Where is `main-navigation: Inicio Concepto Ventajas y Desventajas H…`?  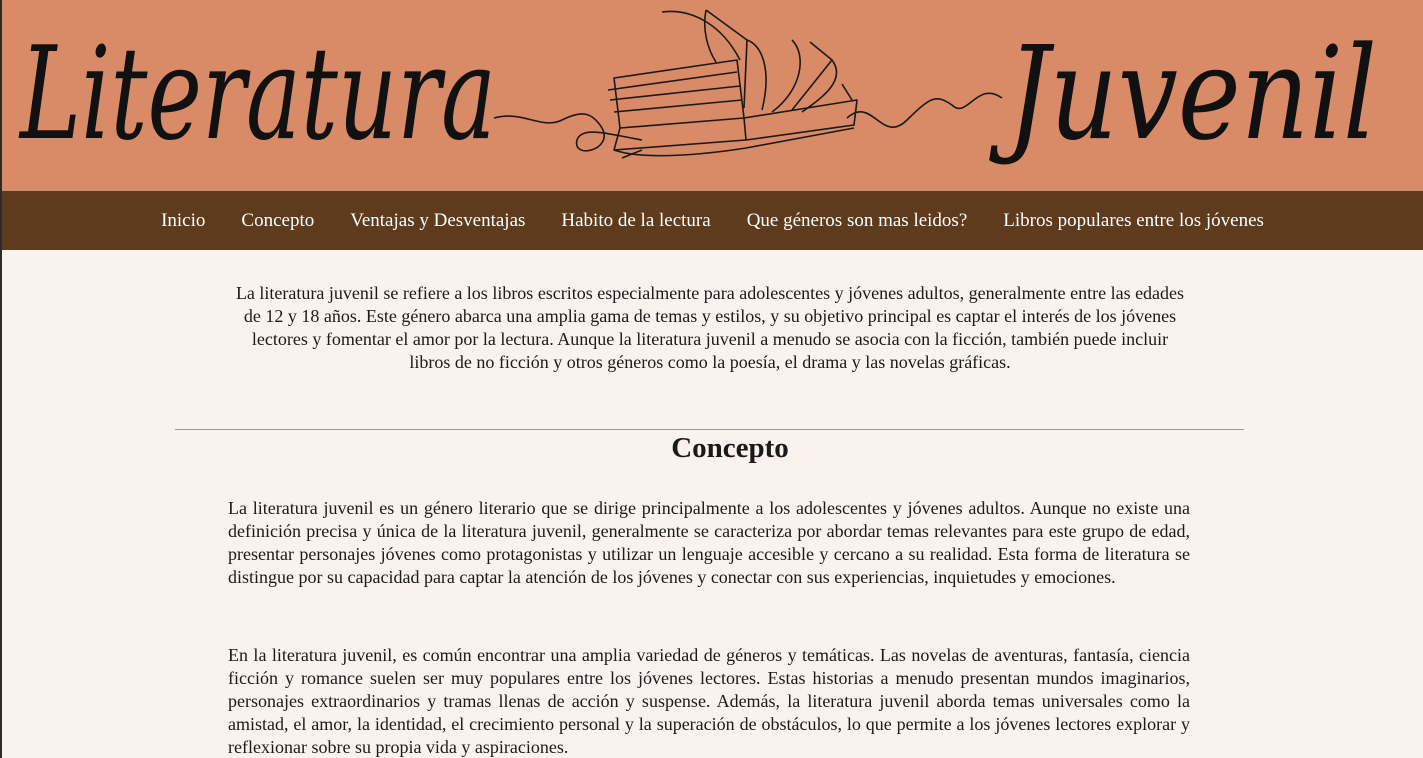
main-navigation: Inicio Concepto Ventajas y Desventajas H… is located at coordinates (712, 220).